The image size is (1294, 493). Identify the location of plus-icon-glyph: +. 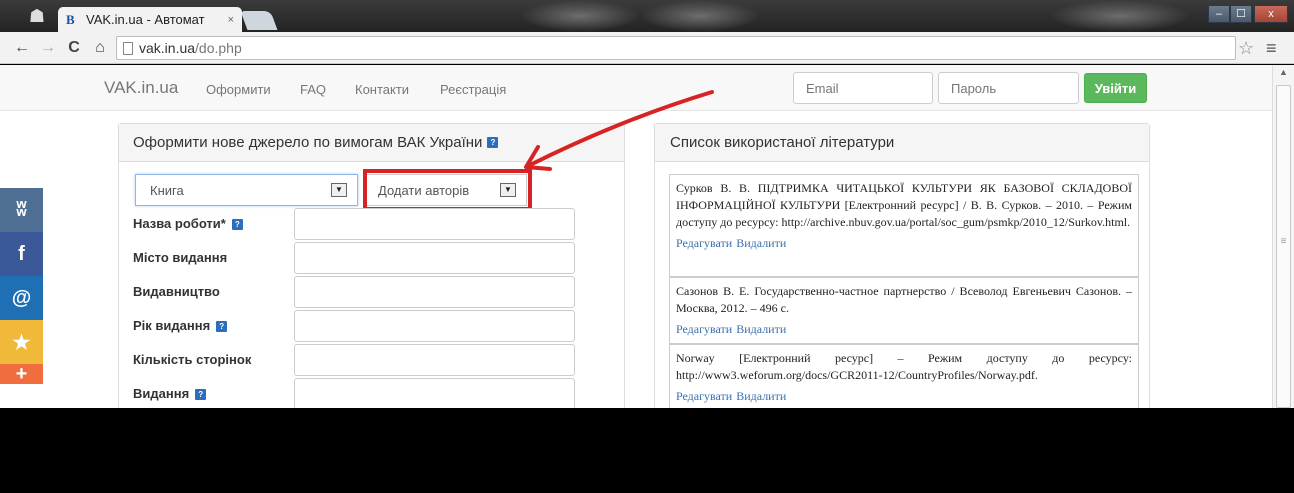
(21, 373).